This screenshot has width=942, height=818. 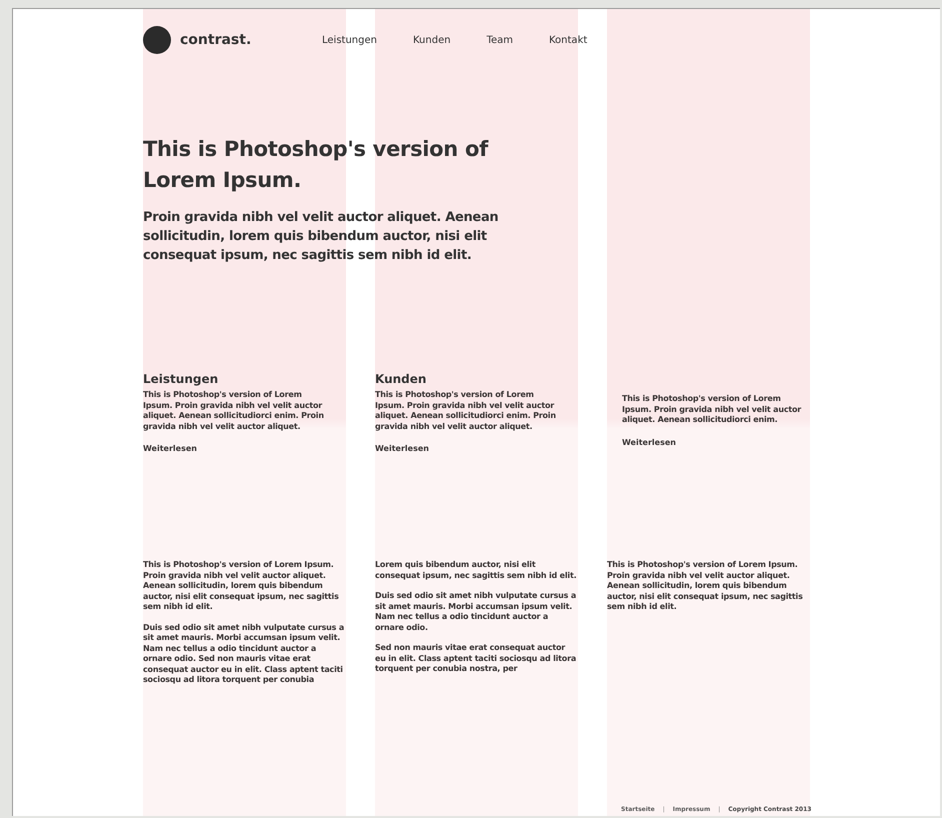 I want to click on logo-text: contrast., so click(x=216, y=40).